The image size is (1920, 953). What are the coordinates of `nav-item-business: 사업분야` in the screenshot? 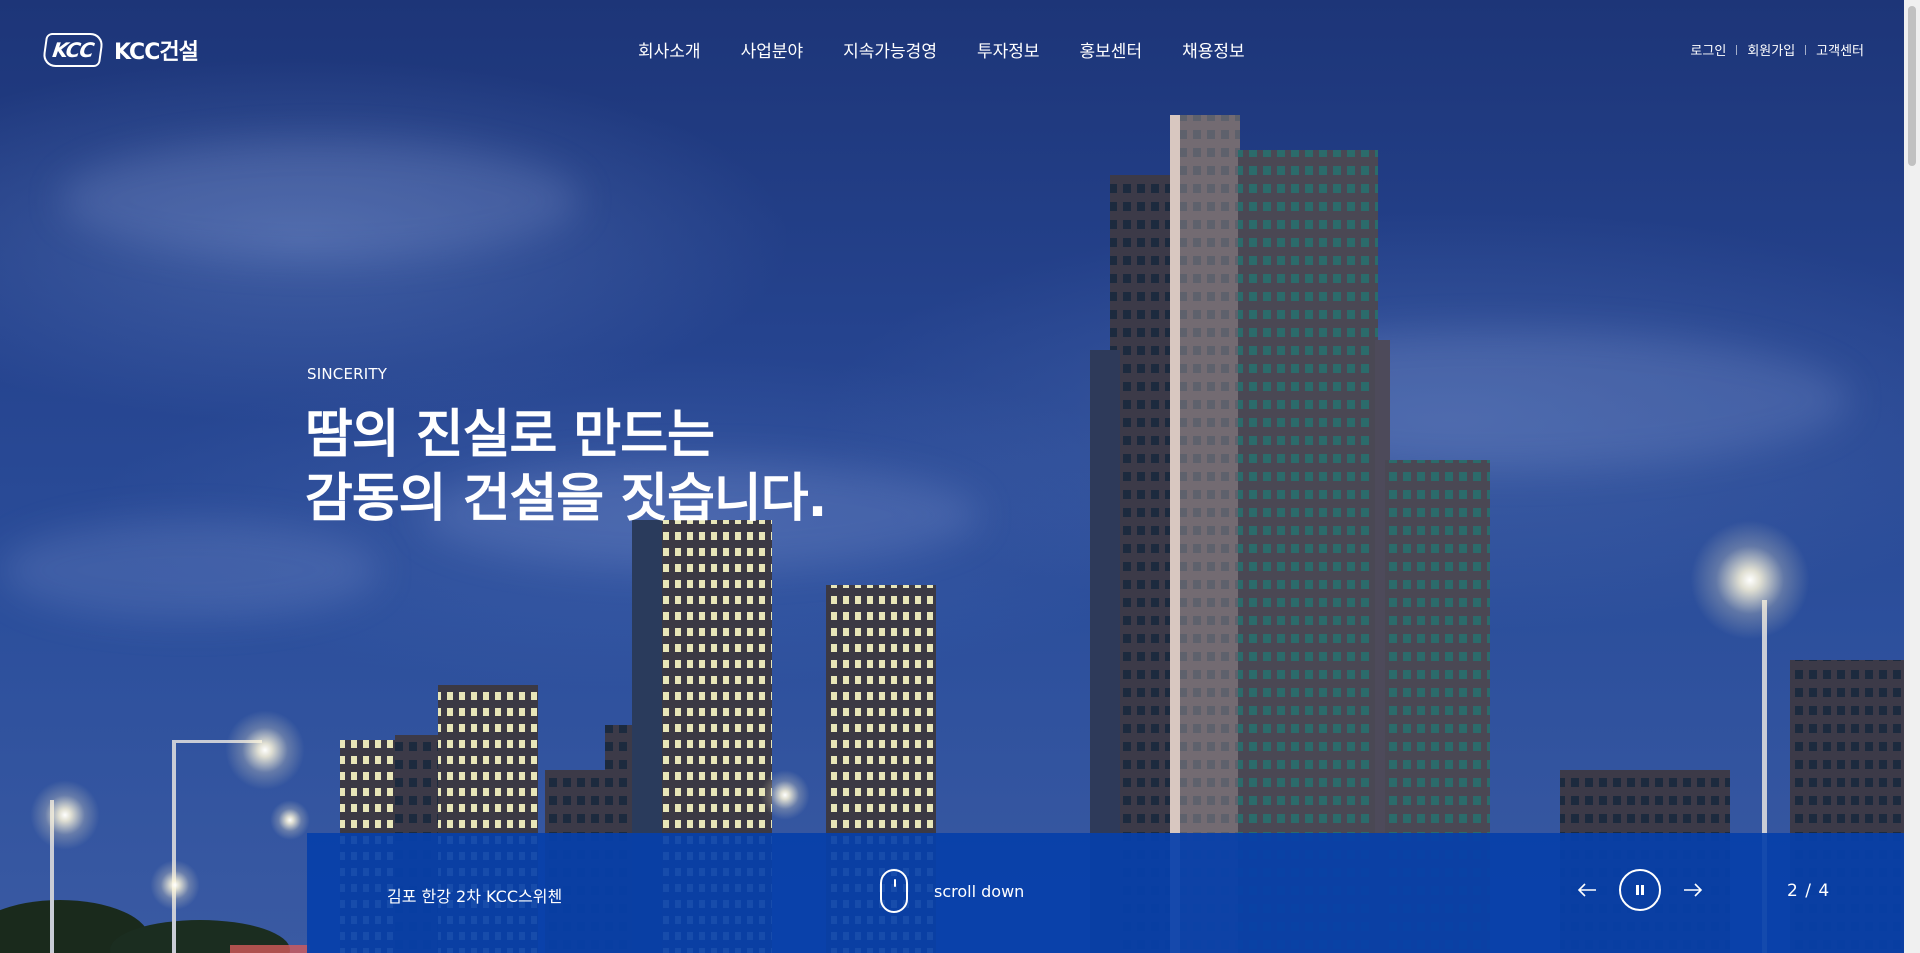 It's located at (772, 49).